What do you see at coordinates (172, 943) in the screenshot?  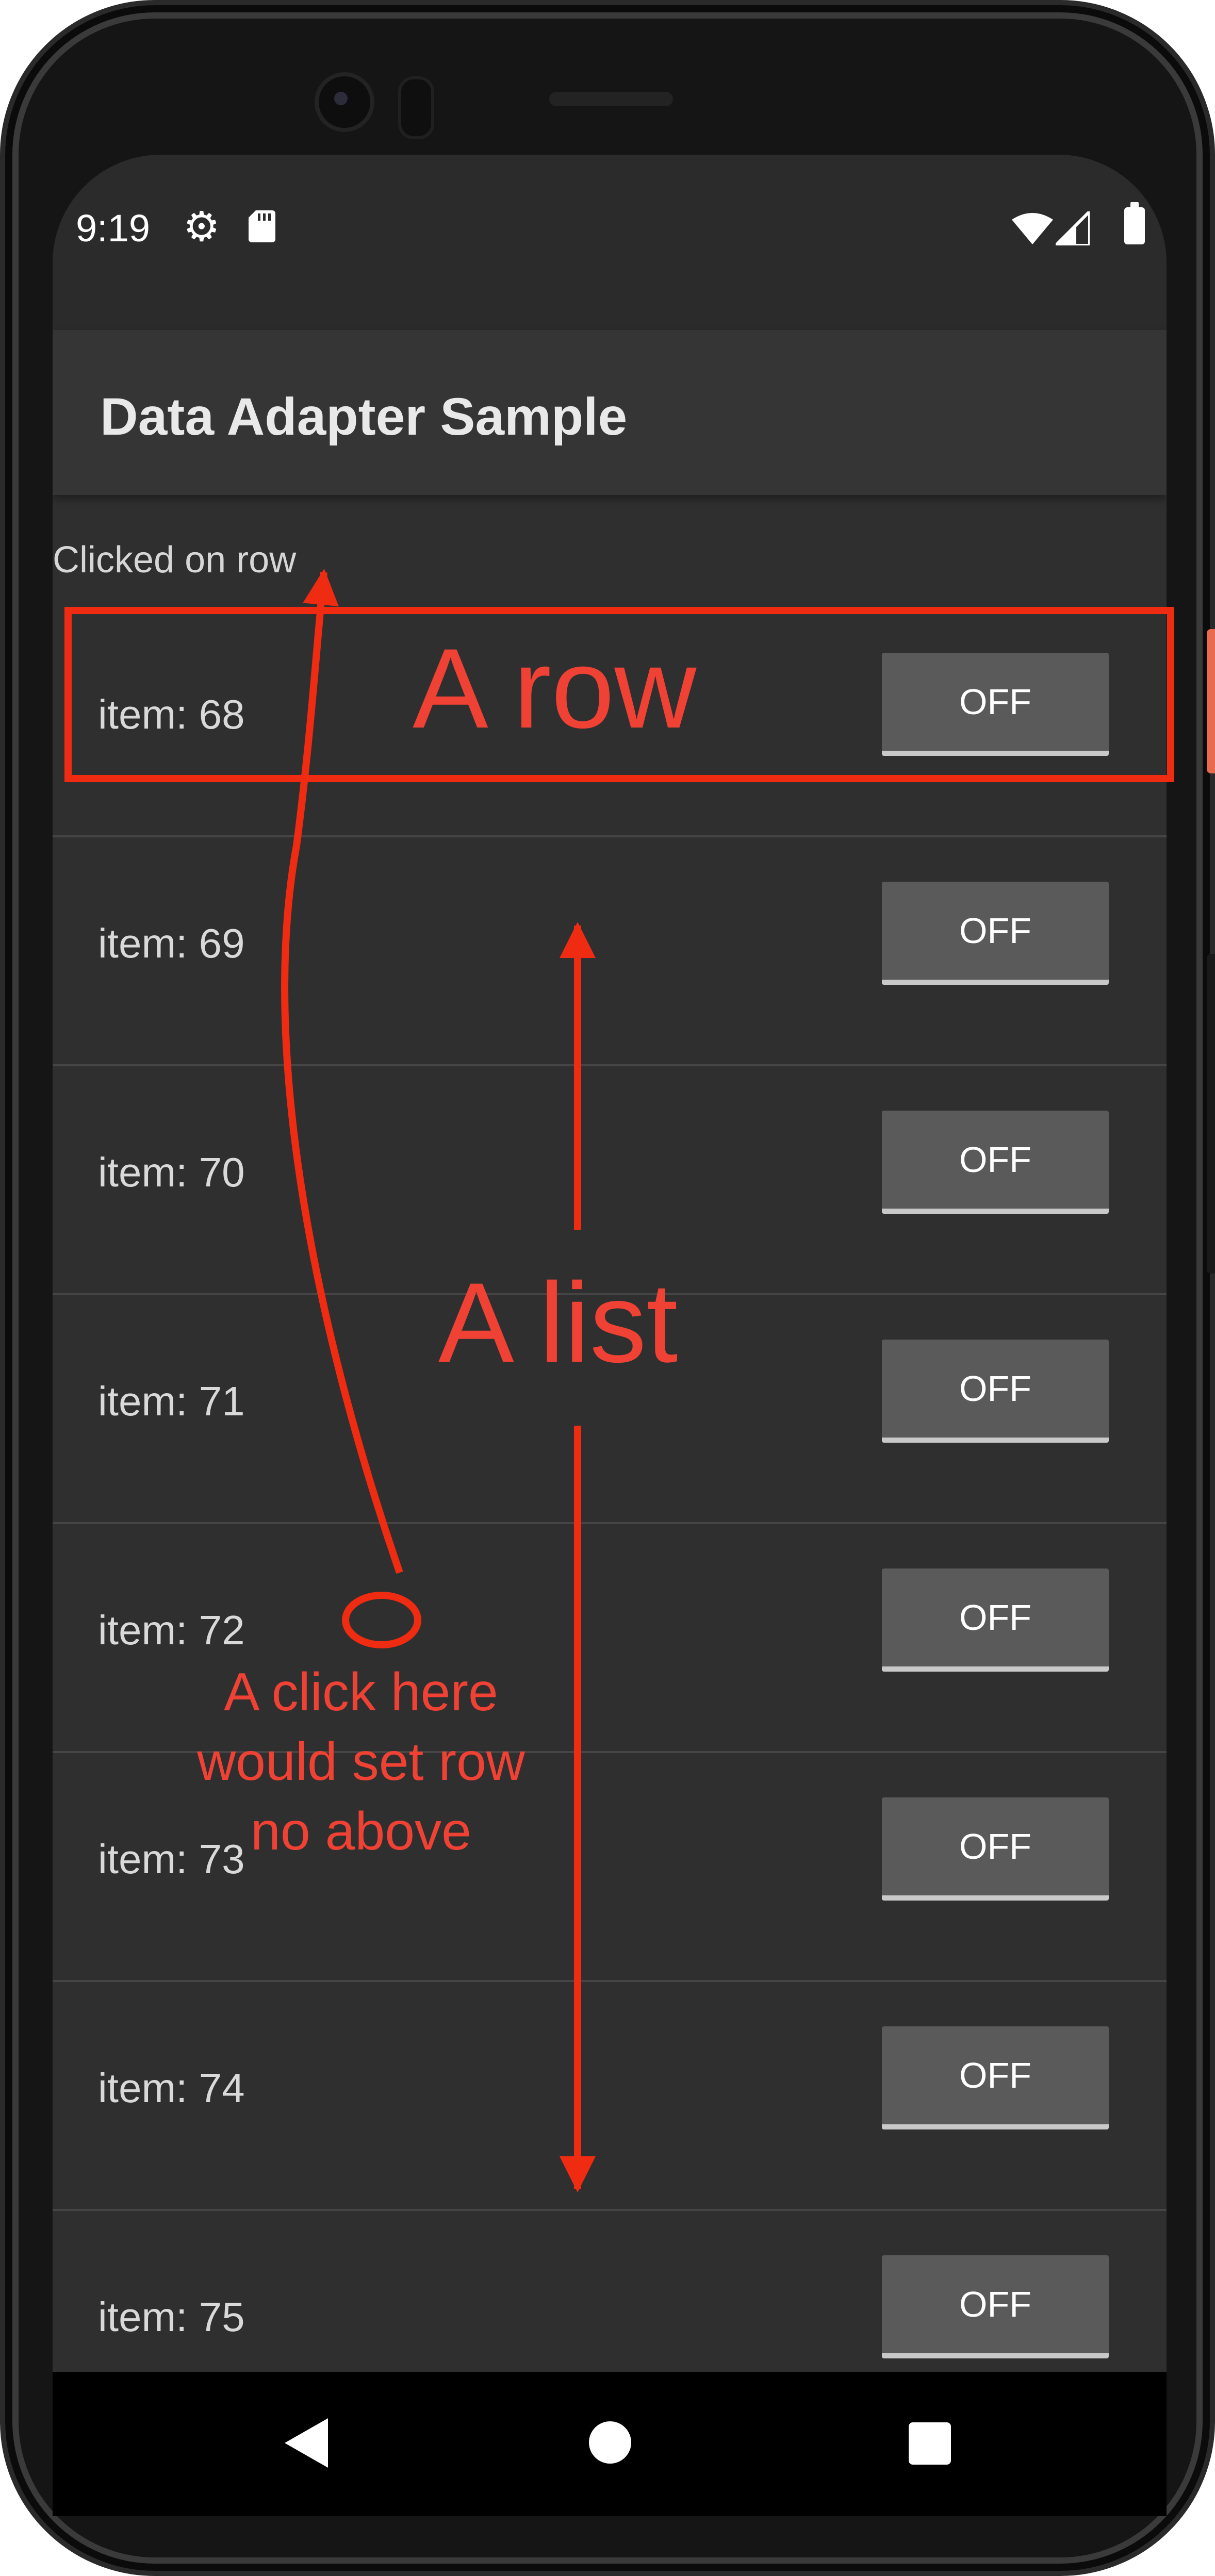 I see `row-label: item: 69` at bounding box center [172, 943].